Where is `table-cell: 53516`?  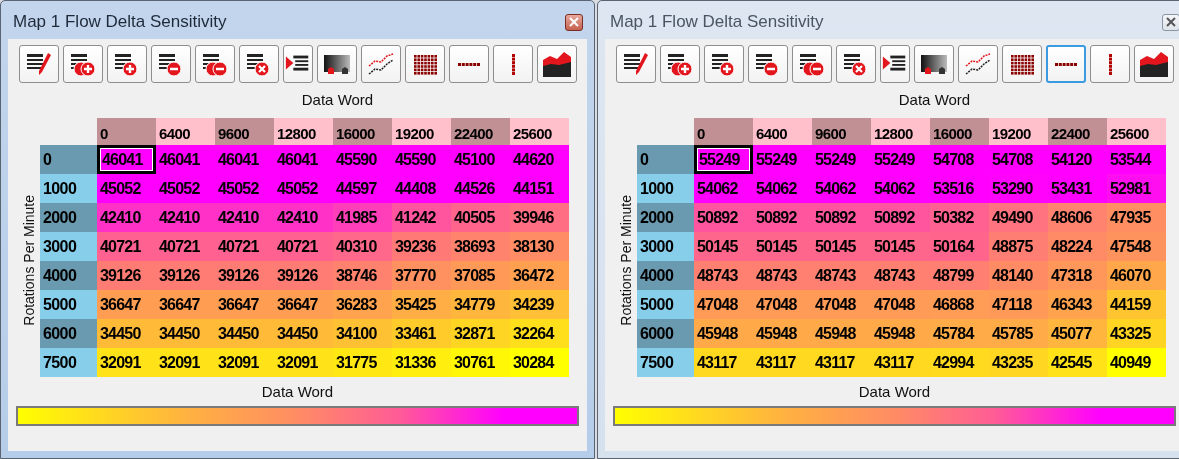
table-cell: 53516 is located at coordinates (959, 188).